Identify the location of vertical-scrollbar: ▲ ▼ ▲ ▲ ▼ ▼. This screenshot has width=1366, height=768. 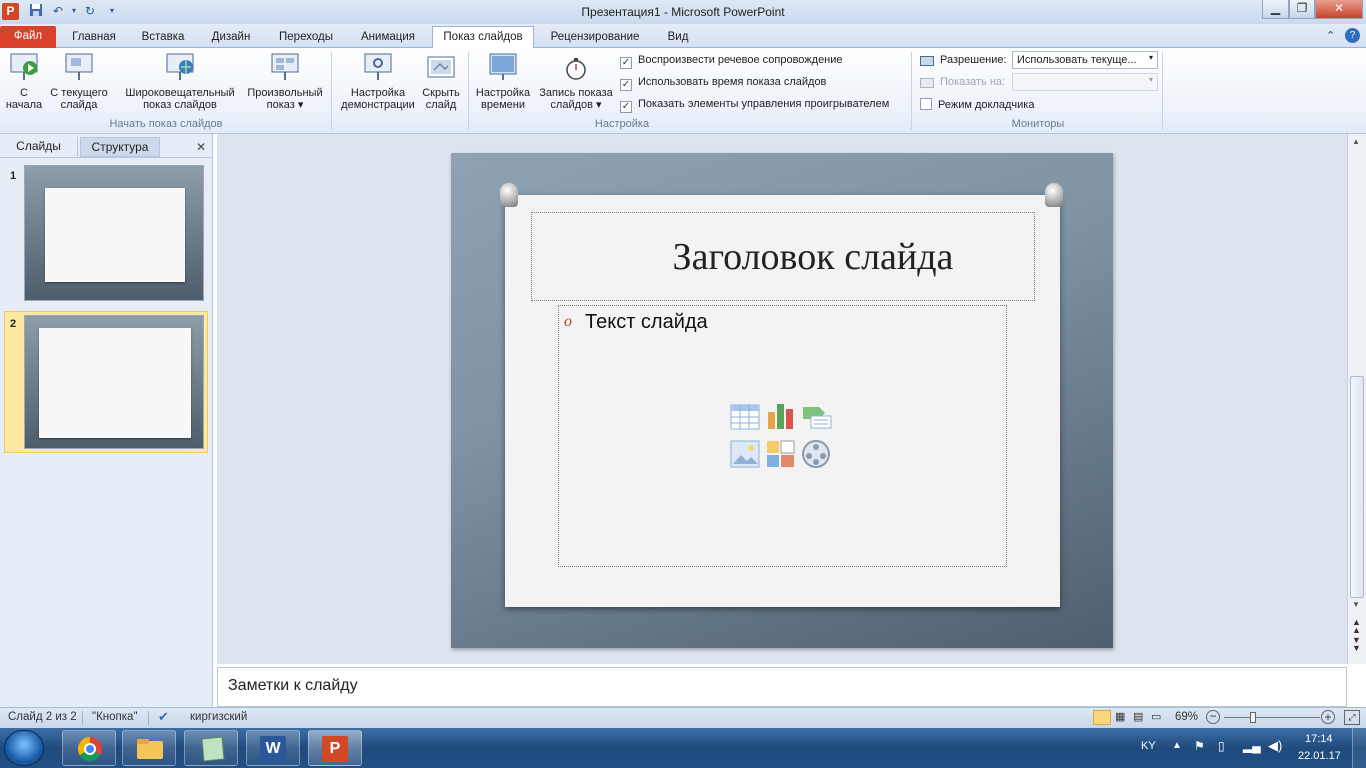
(1356, 399).